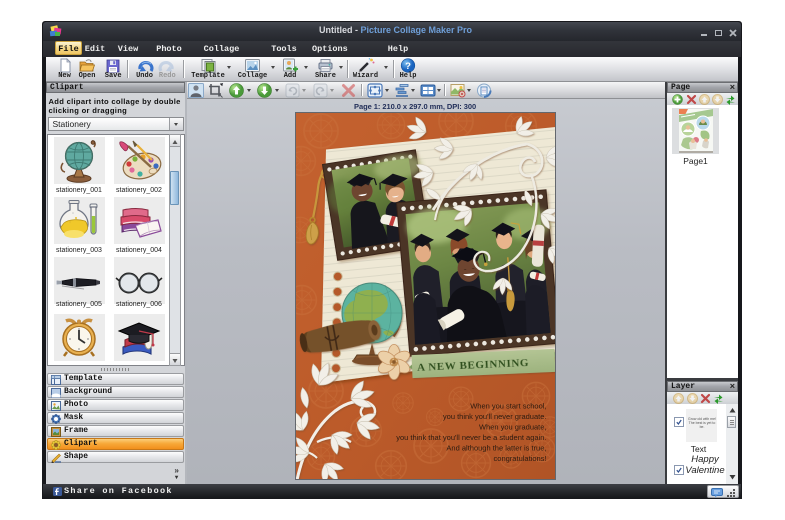  What do you see at coordinates (494, 416) in the screenshot?
I see `svg-text:you think you'll never graduat: you think you'll never graduate.` at bounding box center [494, 416].